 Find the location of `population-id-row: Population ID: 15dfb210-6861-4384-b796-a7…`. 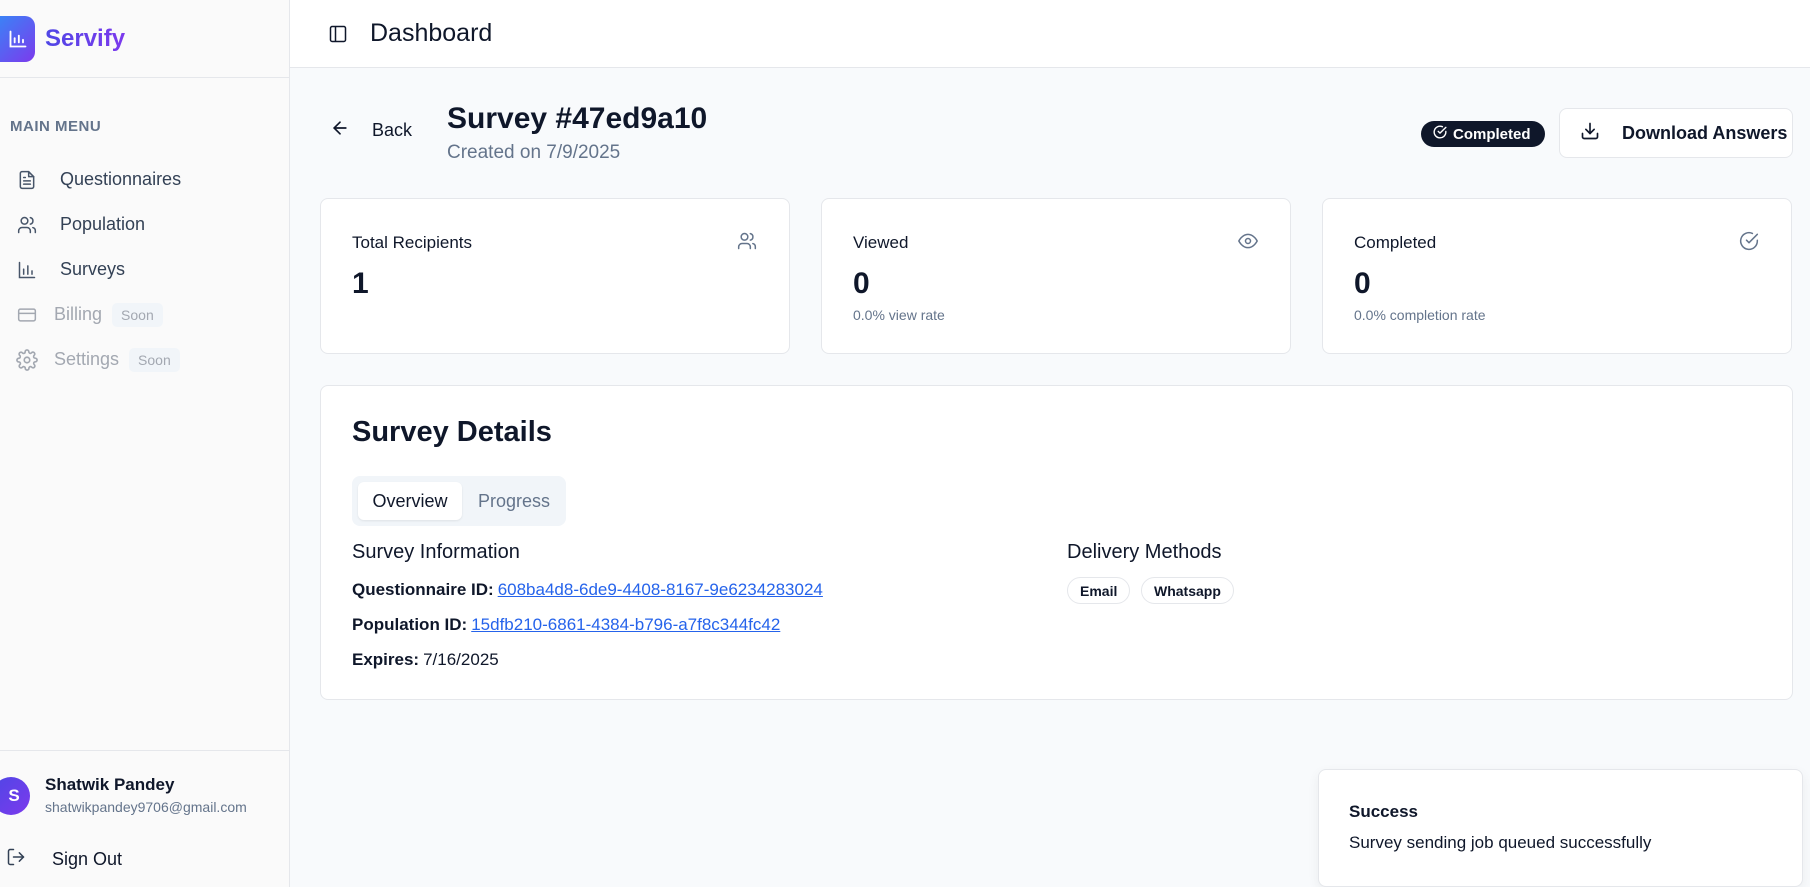

population-id-row: Population ID: 15dfb210-6861-4384-b796-a7… is located at coordinates (566, 625).